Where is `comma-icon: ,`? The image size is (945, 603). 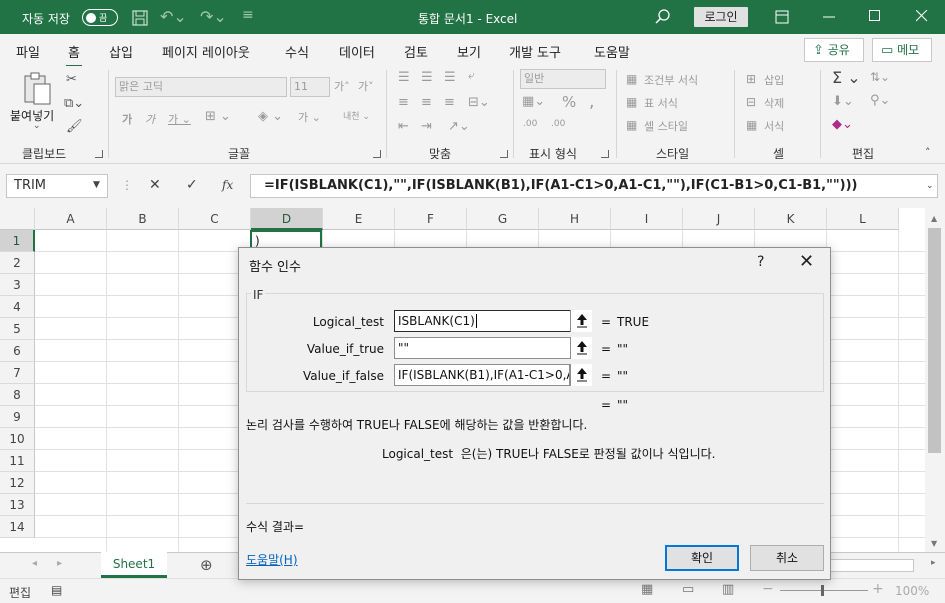 comma-icon: , is located at coordinates (591, 102).